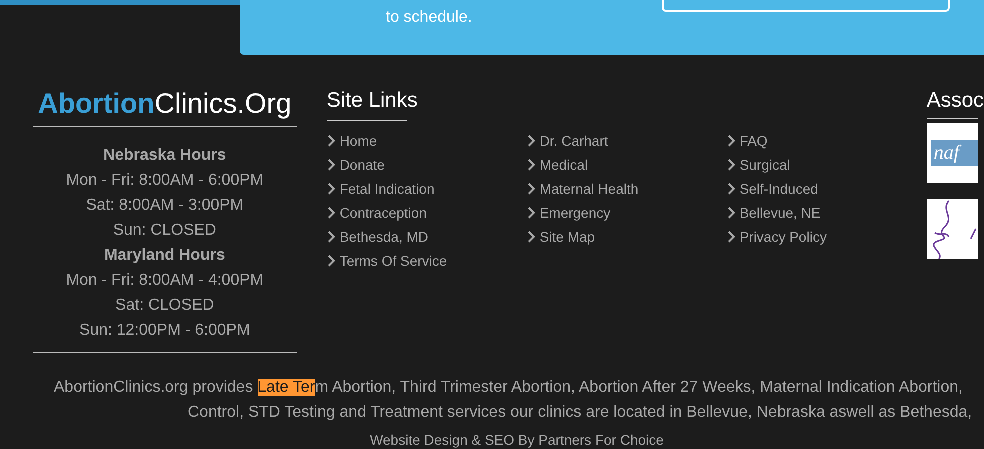 Image resolution: width=984 pixels, height=449 pixels. I want to click on section-heading: Assoc, so click(955, 101).